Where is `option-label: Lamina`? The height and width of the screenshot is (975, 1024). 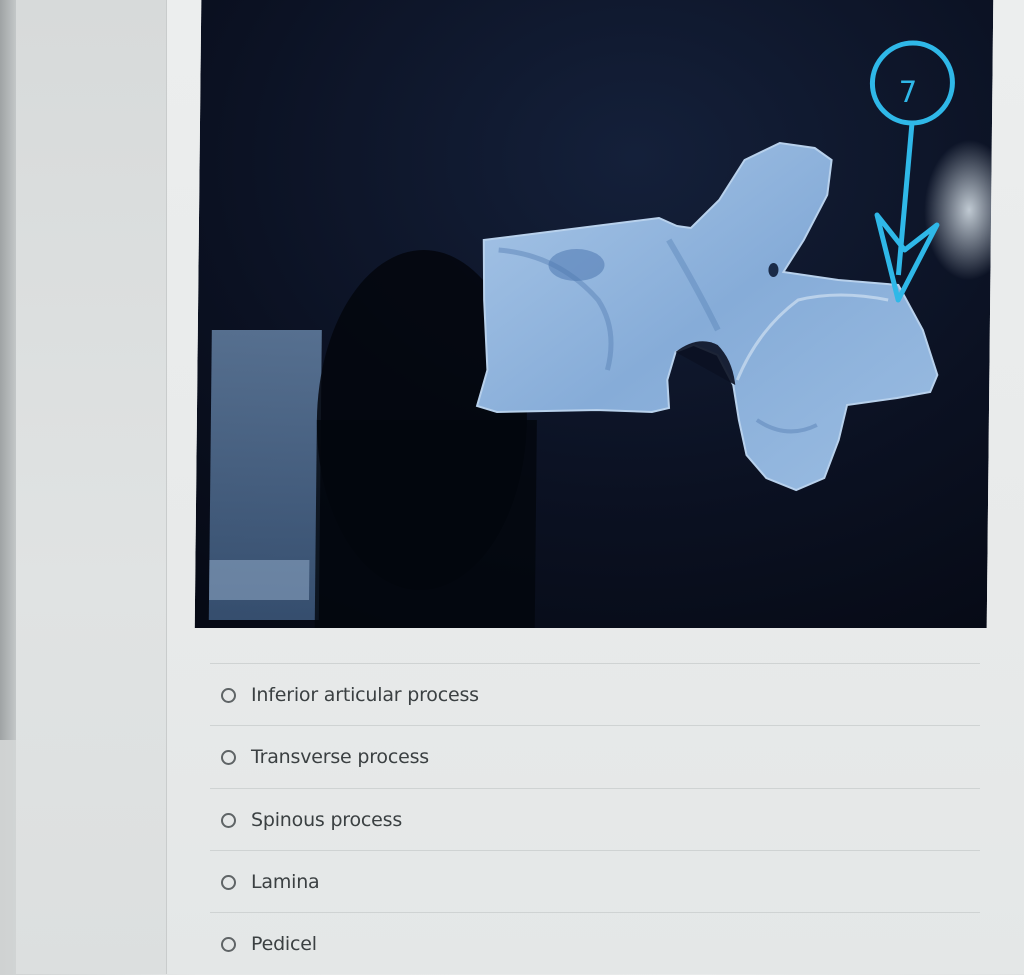 option-label: Lamina is located at coordinates (285, 882).